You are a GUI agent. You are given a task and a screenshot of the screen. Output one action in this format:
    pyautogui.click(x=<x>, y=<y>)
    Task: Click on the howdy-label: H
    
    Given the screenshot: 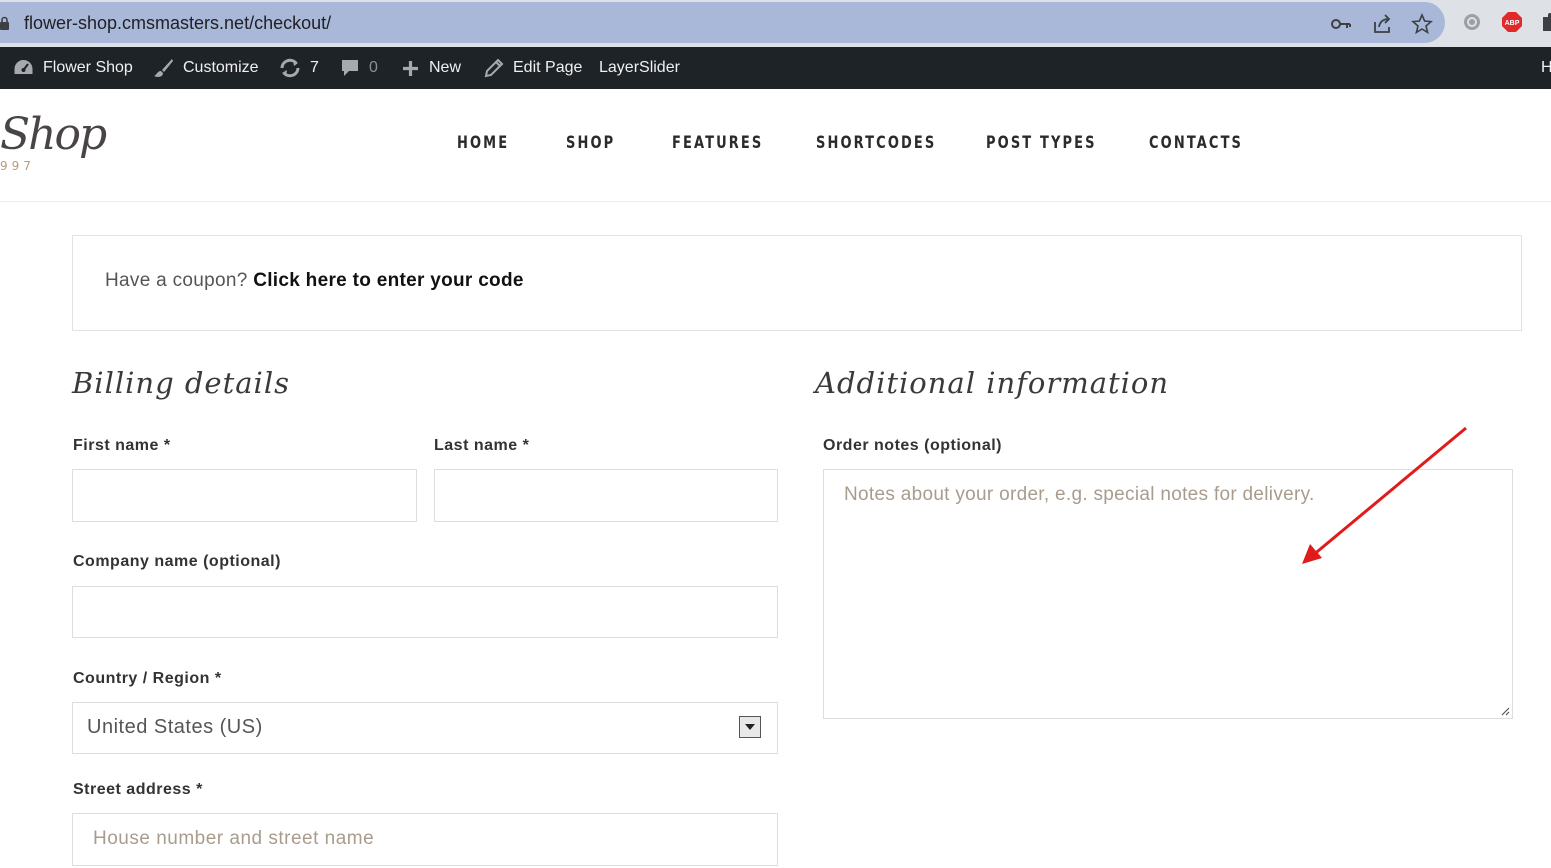 What is the action you would take?
    pyautogui.click(x=1546, y=67)
    